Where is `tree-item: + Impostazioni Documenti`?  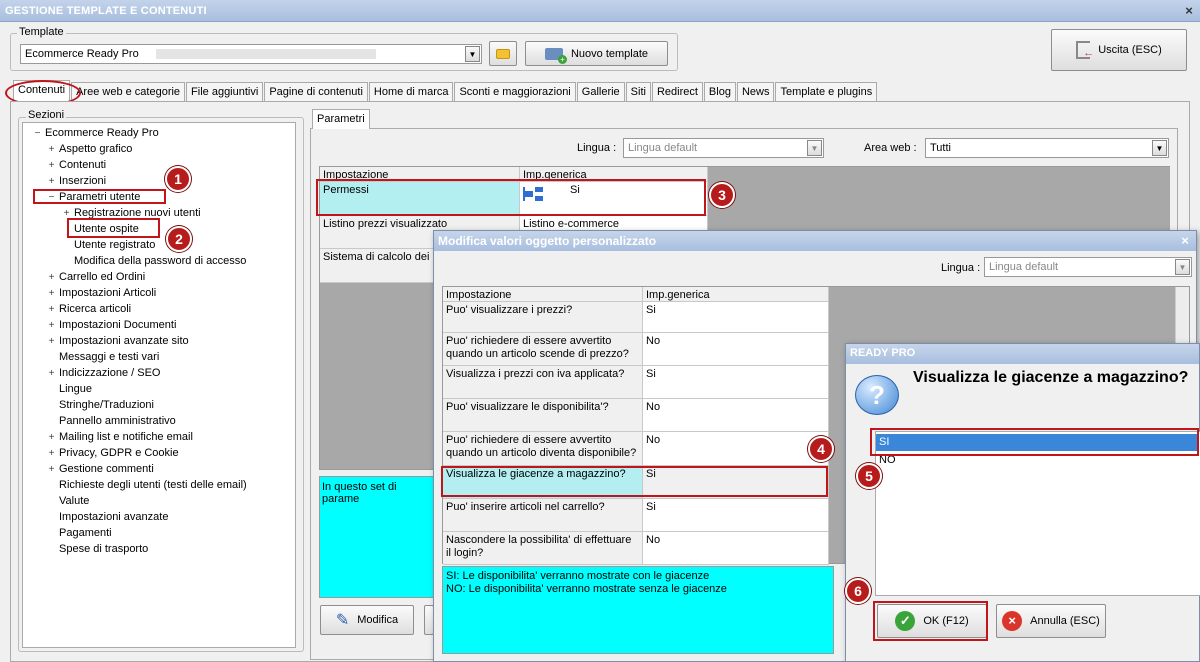 tree-item: + Impostazioni Documenti is located at coordinates (112, 325).